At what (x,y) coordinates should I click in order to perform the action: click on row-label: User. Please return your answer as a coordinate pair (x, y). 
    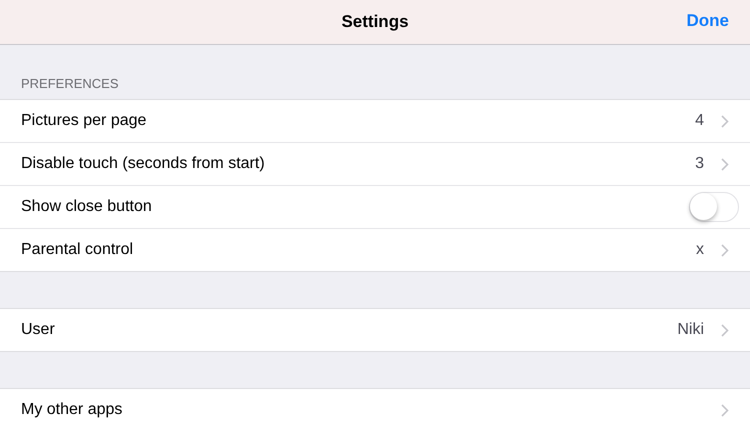
    Looking at the image, I should click on (38, 330).